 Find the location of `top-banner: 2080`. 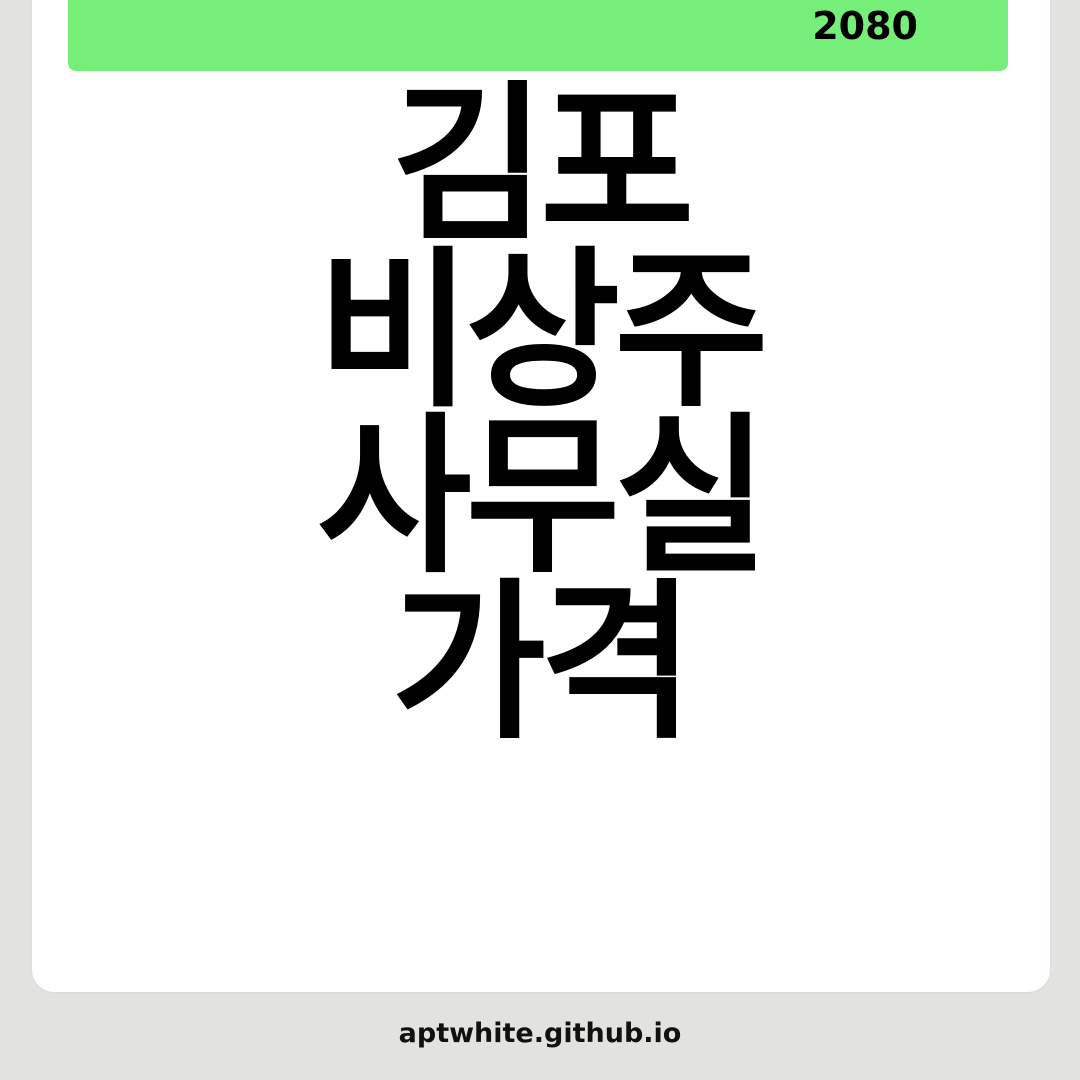

top-banner: 2080 is located at coordinates (538, 35).